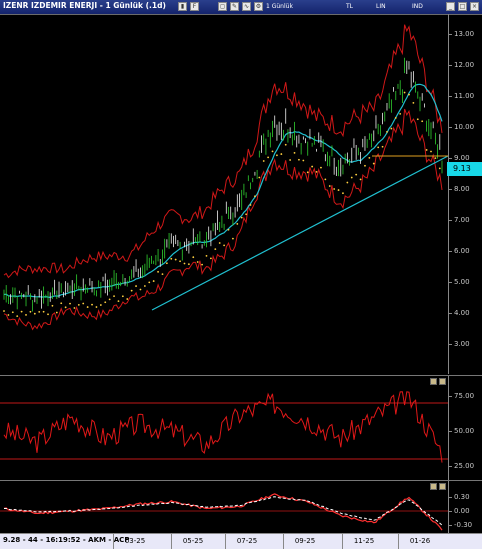 This screenshot has width=482, height=549. I want to click on indicator-icon: ∿, so click(246, 6).